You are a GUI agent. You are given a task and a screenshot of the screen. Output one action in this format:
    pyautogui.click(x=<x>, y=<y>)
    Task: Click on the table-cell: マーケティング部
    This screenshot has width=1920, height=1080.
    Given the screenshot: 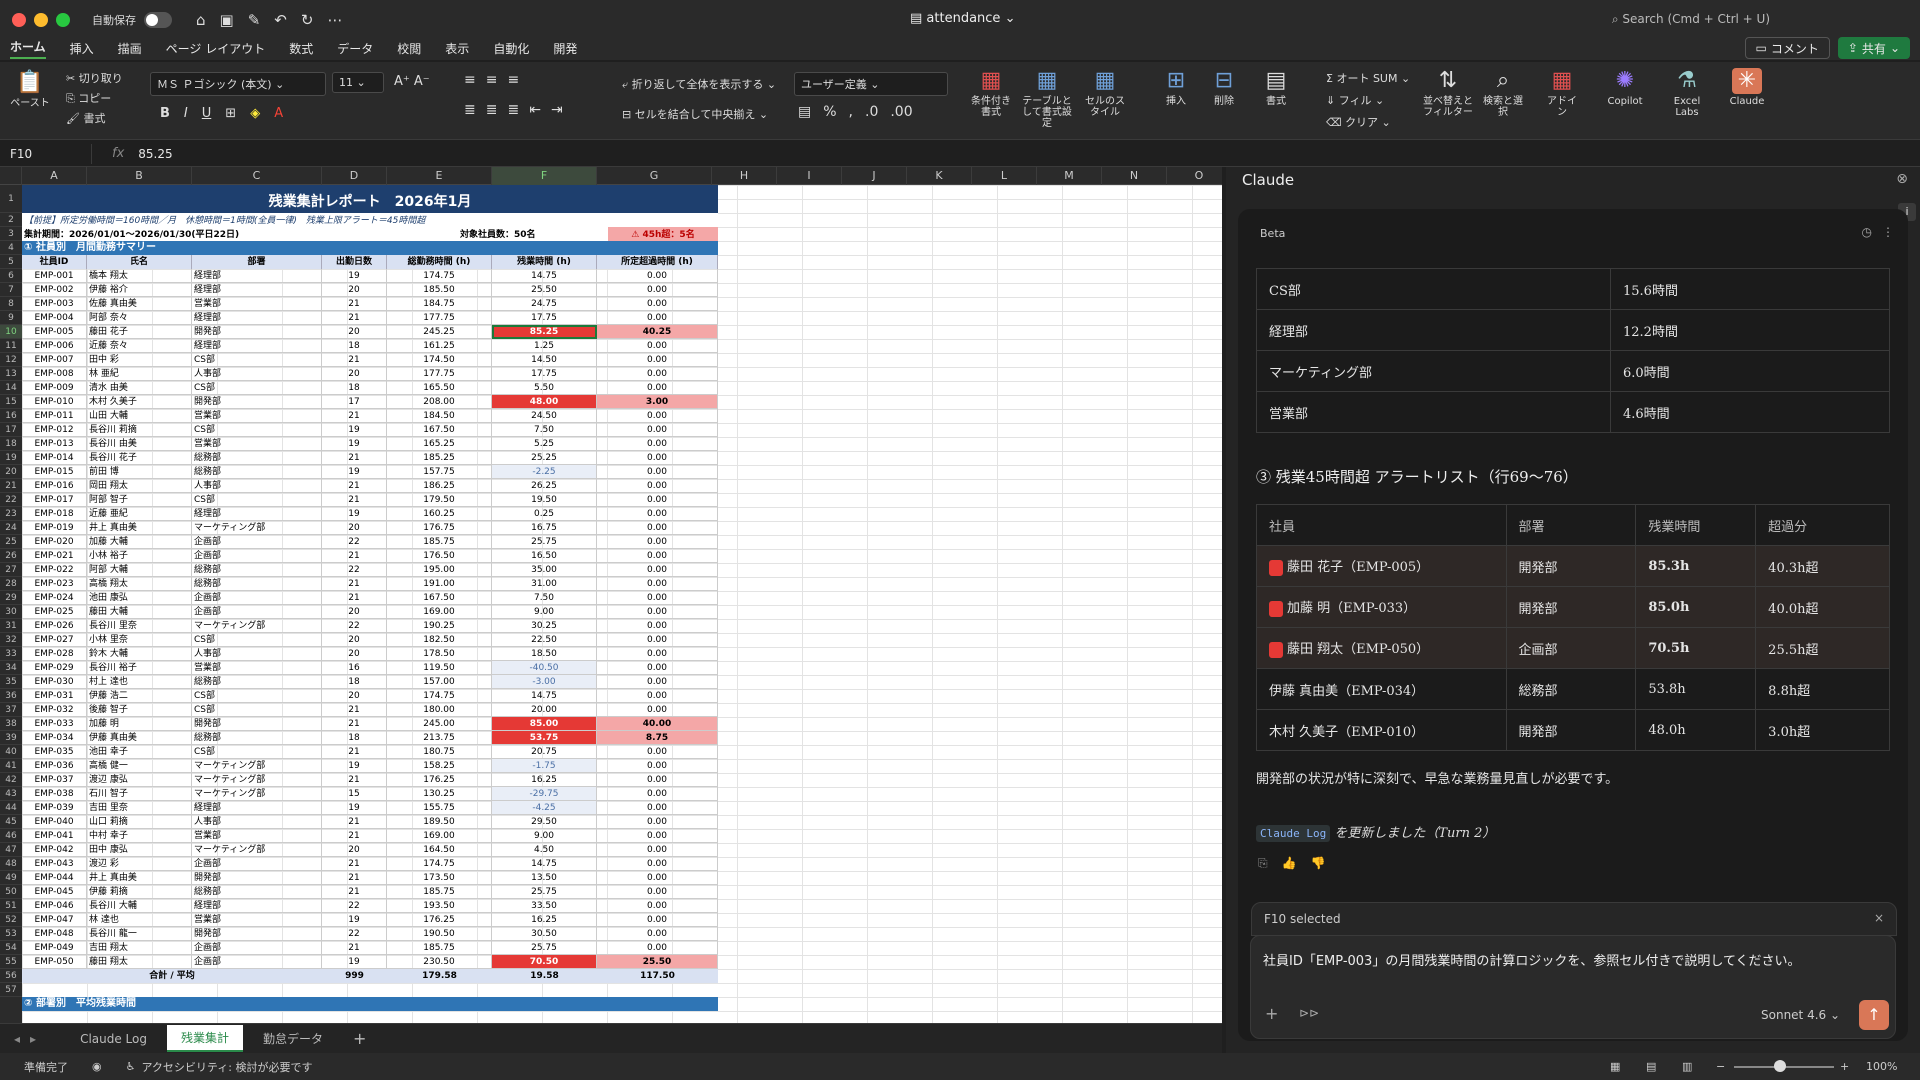 What is the action you would take?
    pyautogui.click(x=257, y=794)
    